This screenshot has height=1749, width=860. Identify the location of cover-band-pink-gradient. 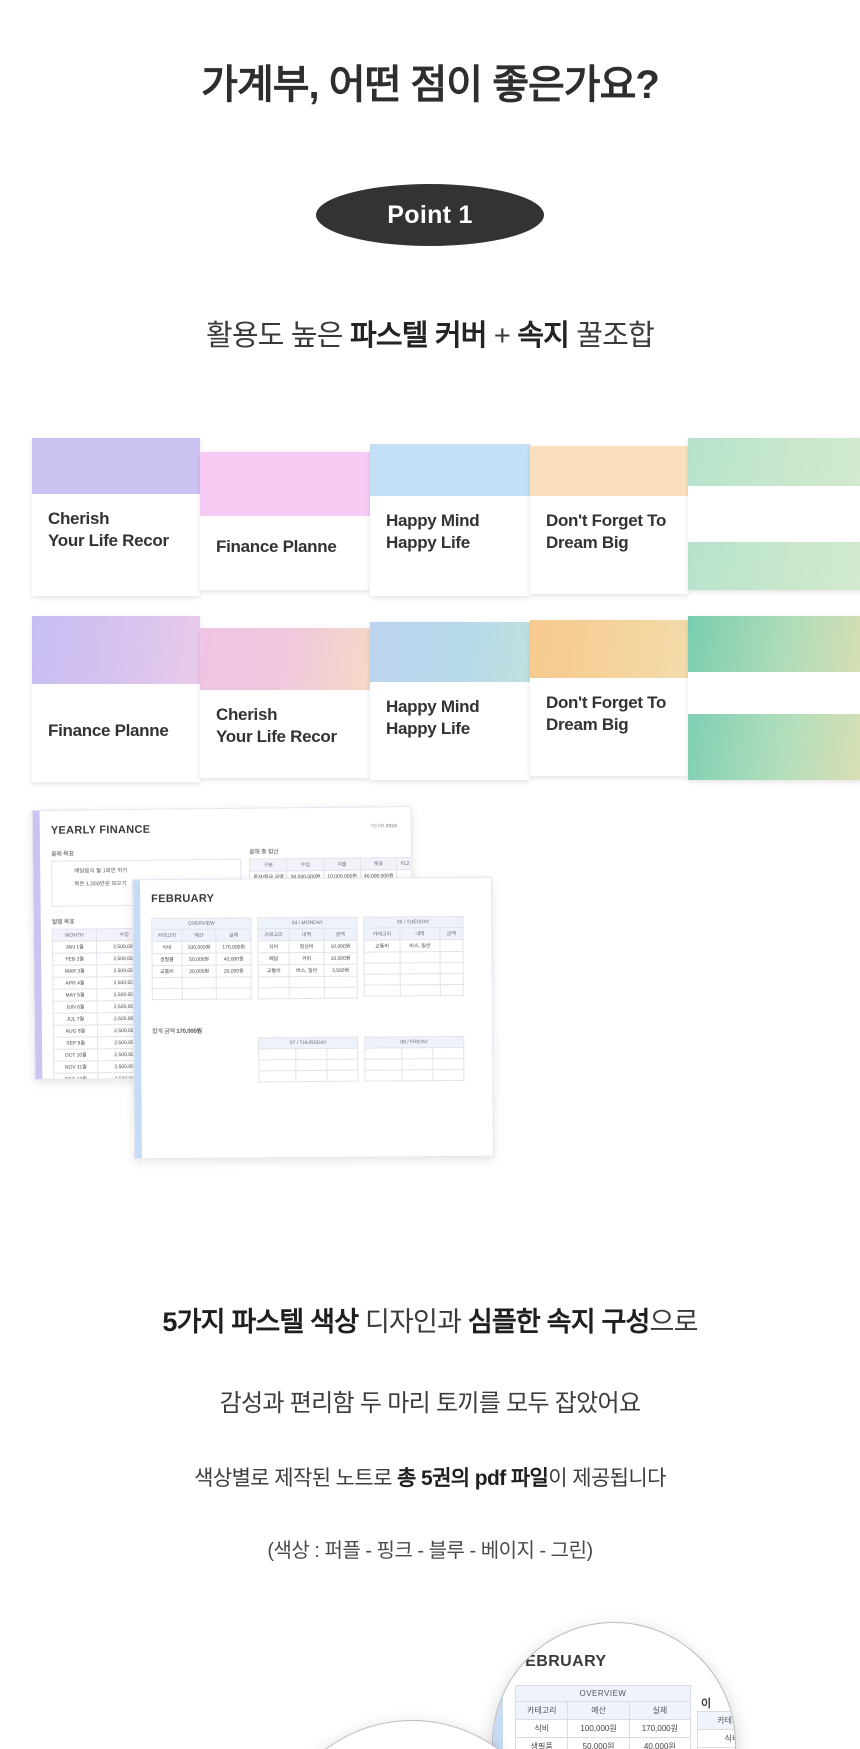
(285, 659).